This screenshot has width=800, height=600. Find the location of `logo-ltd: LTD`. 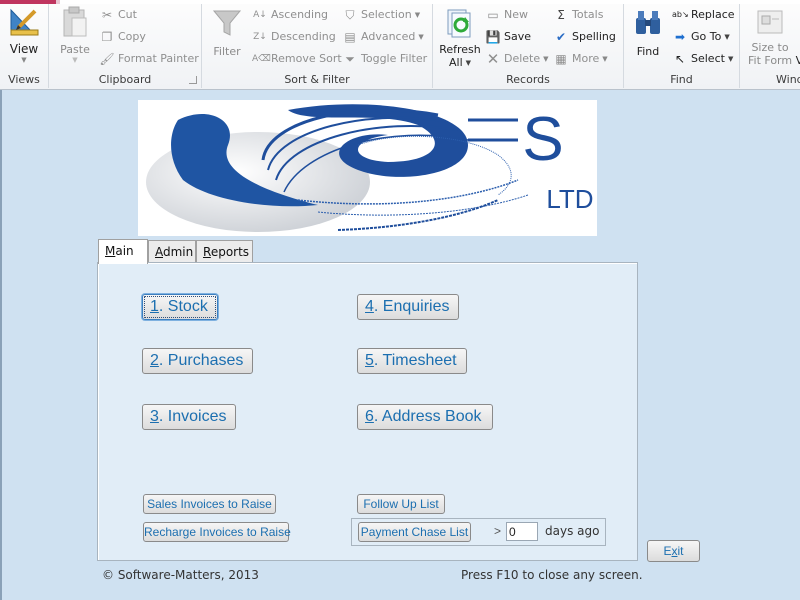

logo-ltd: LTD is located at coordinates (569, 199).